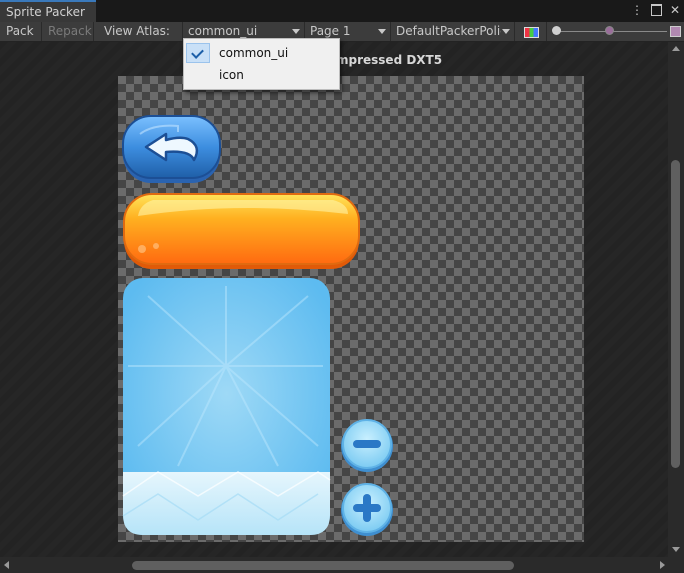 The height and width of the screenshot is (573, 684). I want to click on atlas-option-common-ui: common_ui, so click(261, 53).